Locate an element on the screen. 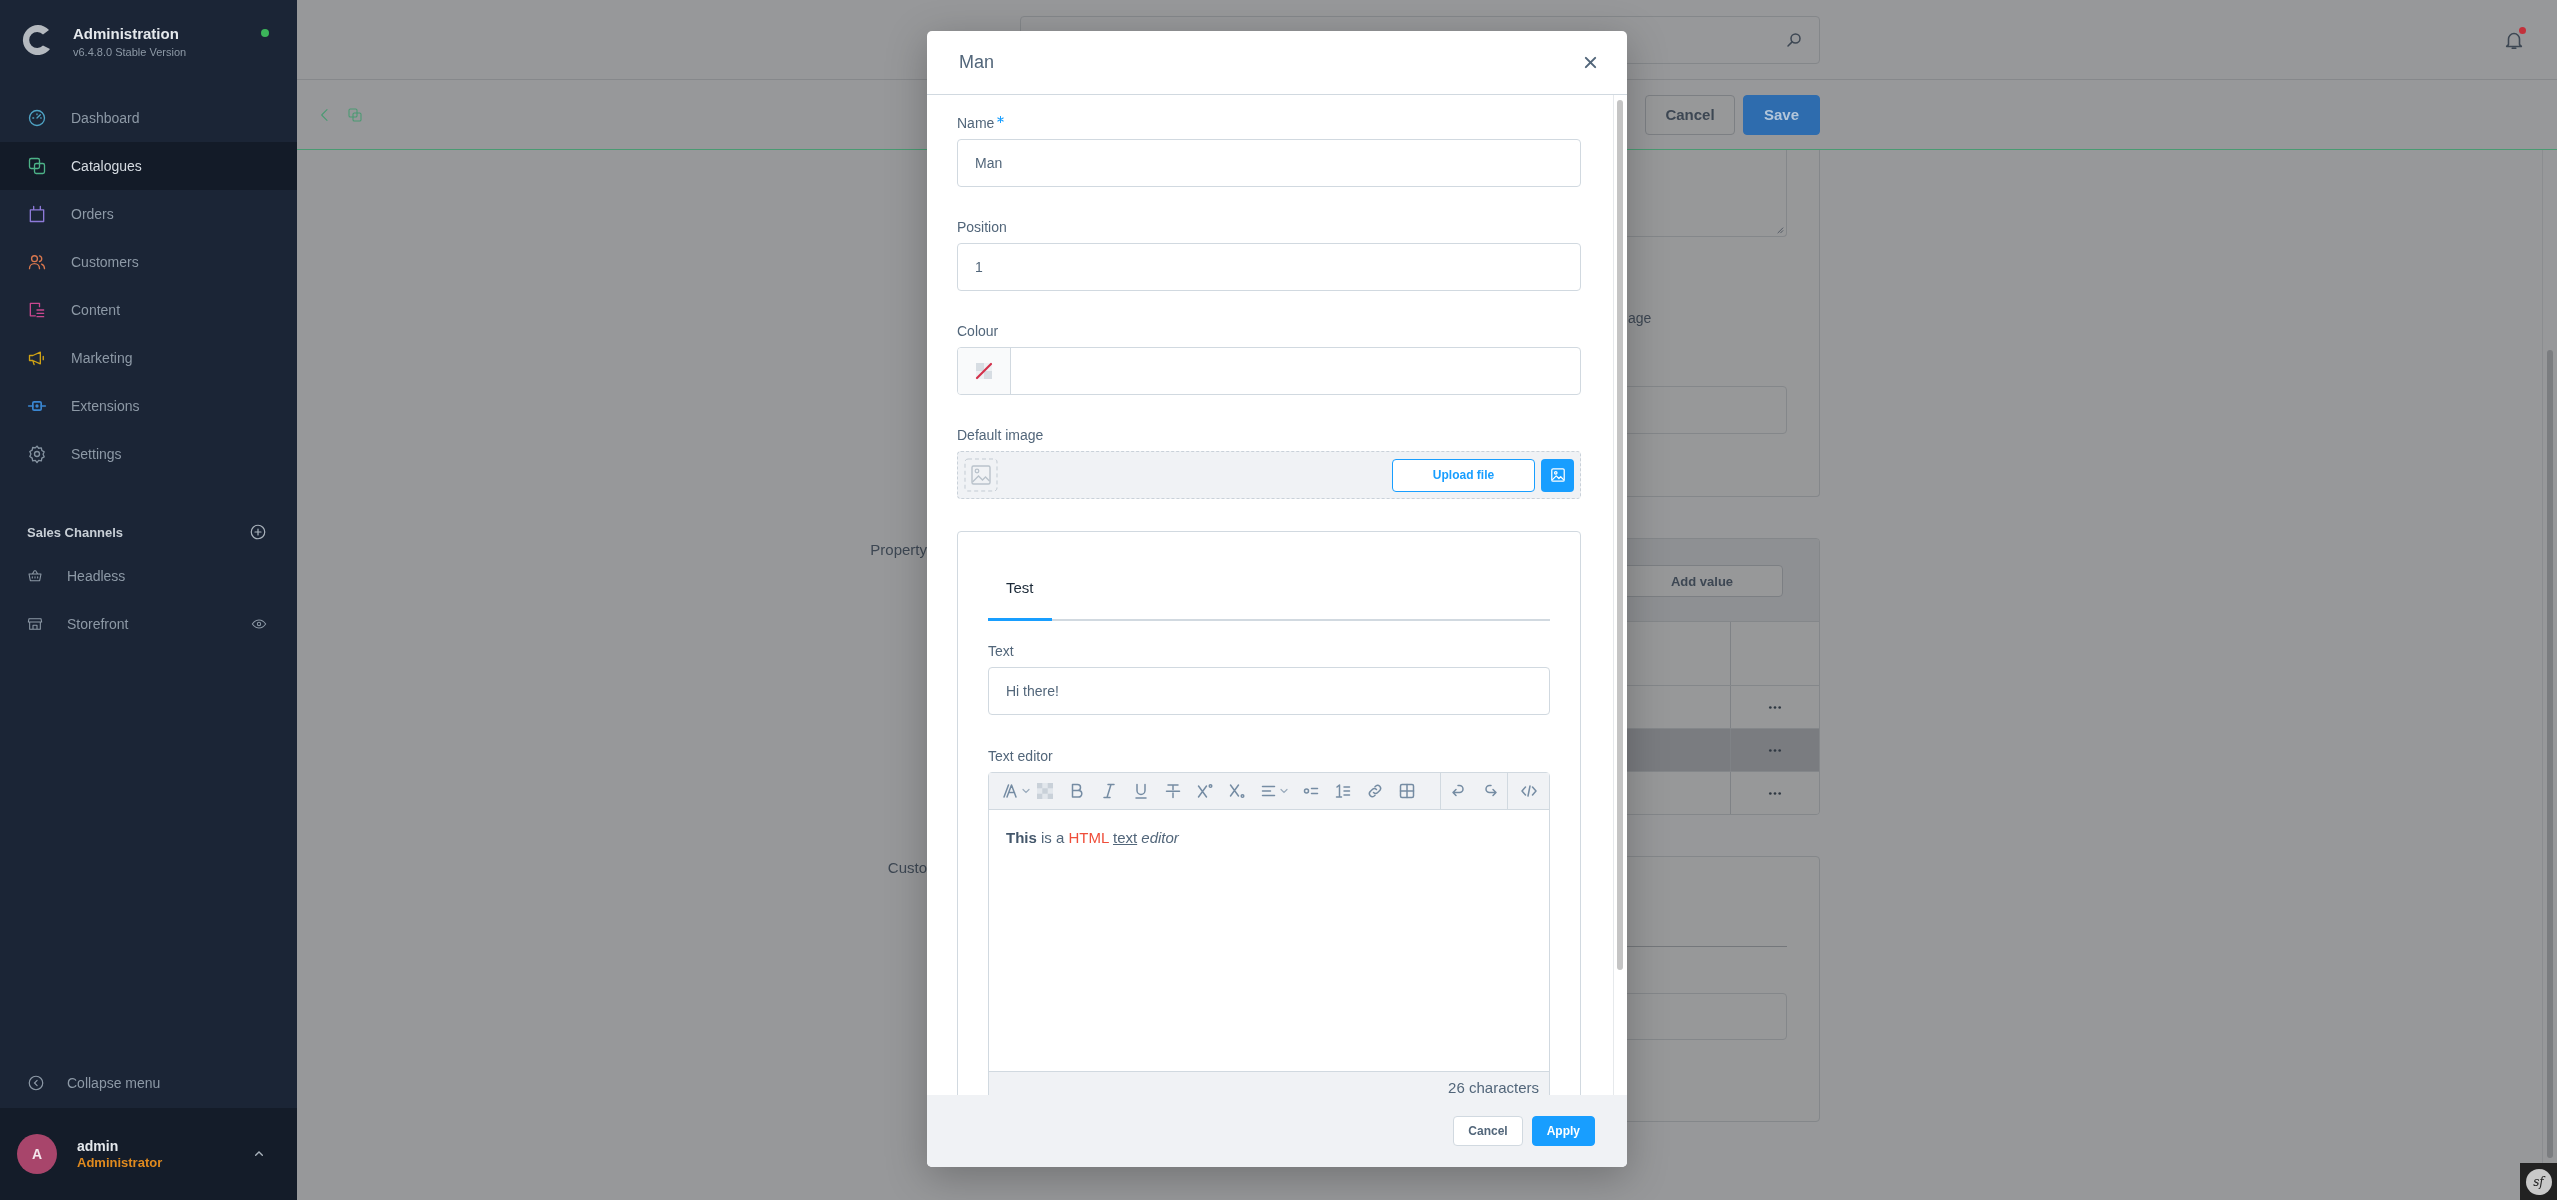 This screenshot has height=1200, width=2557. sales-channel-item: Storefront is located at coordinates (148, 624).